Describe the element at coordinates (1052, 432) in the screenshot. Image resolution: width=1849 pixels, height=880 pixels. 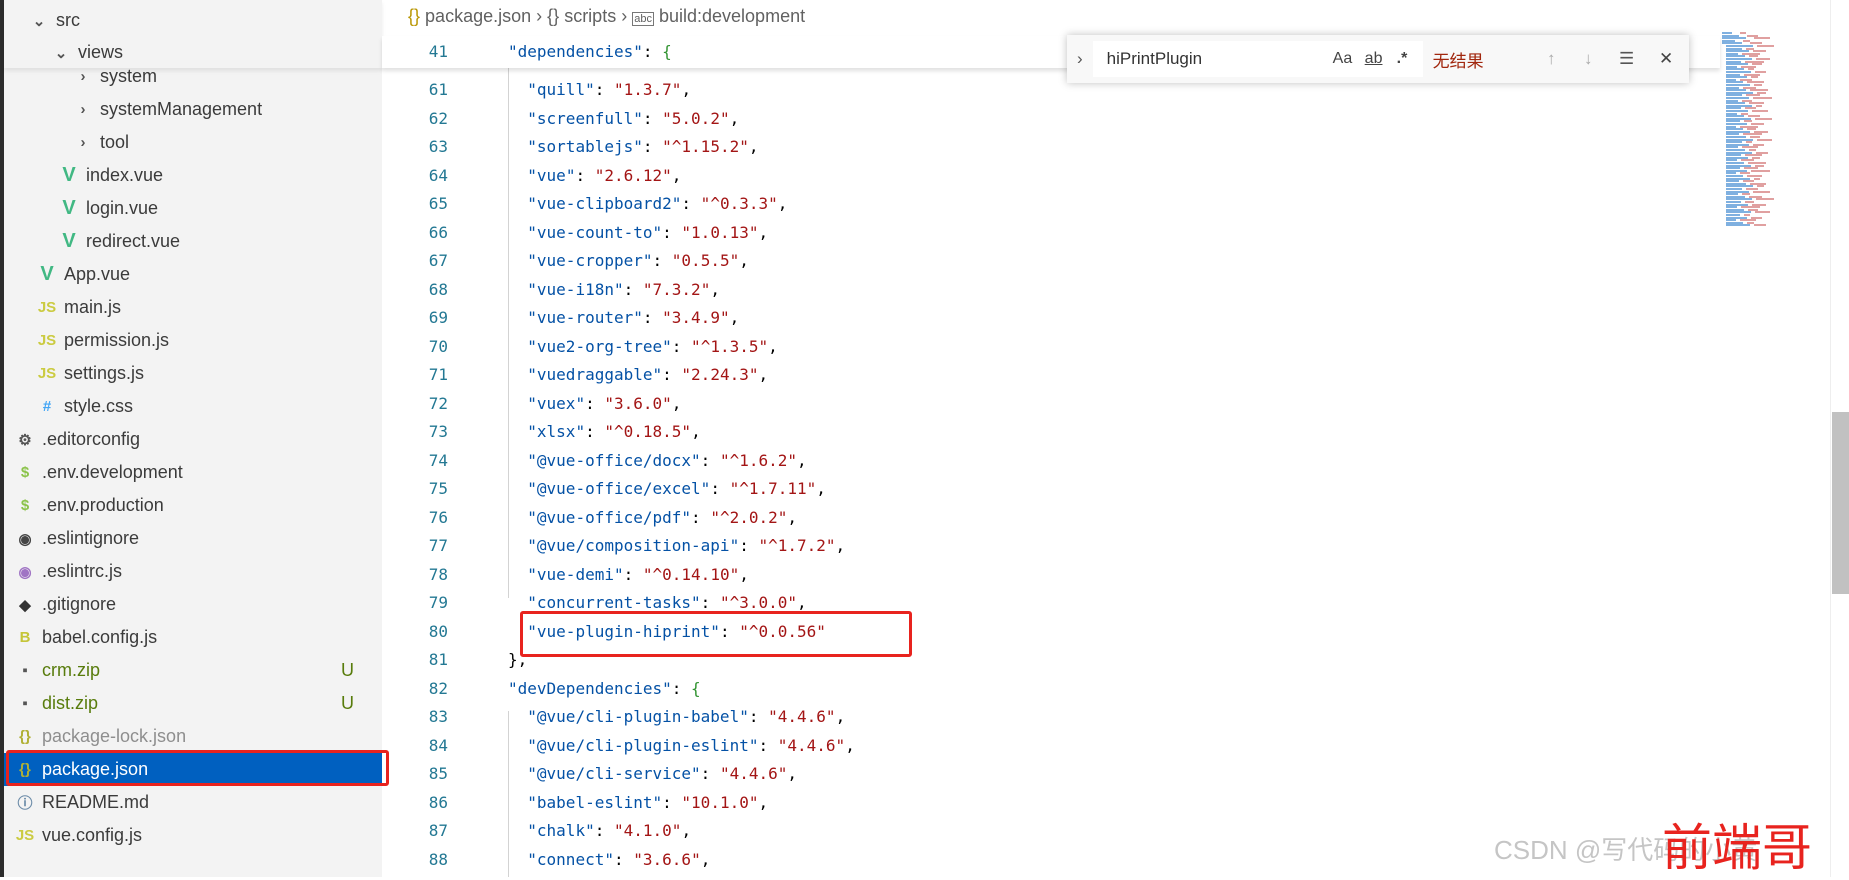
I see `code-line: 73 "xlsx": "^0.18.5",` at that location.